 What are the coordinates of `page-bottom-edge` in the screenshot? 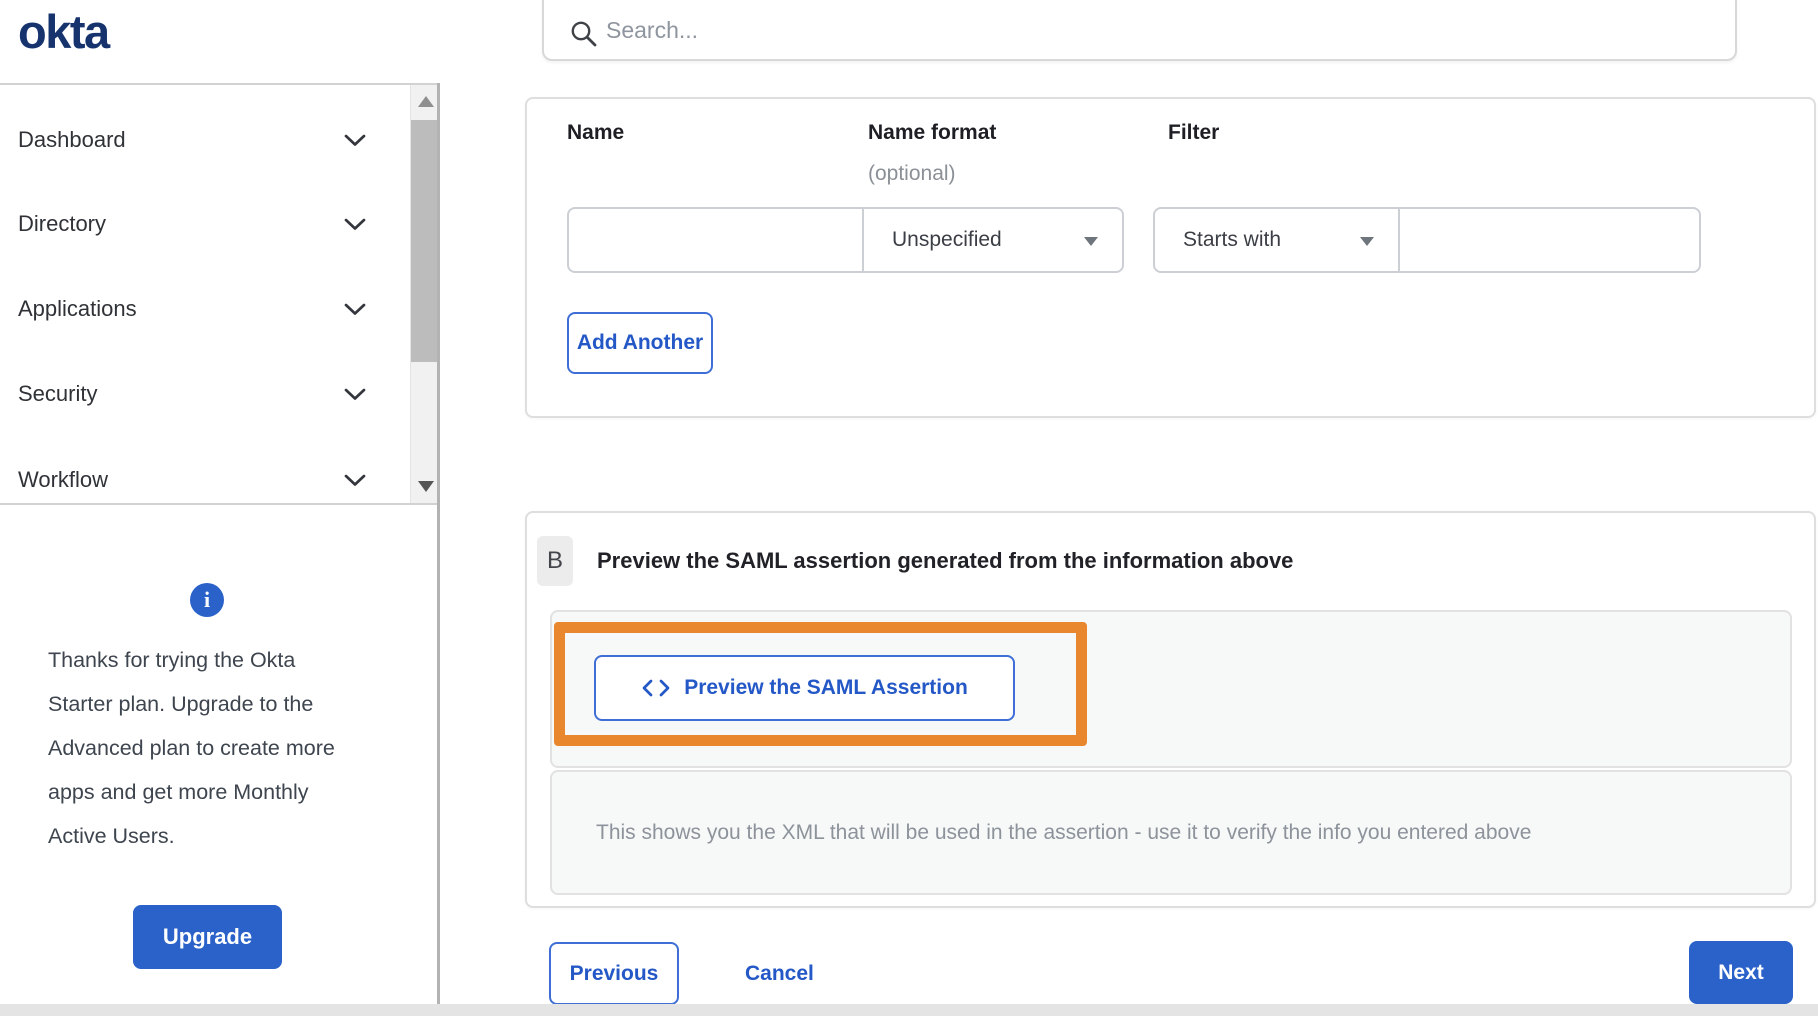 It's located at (909, 1010).